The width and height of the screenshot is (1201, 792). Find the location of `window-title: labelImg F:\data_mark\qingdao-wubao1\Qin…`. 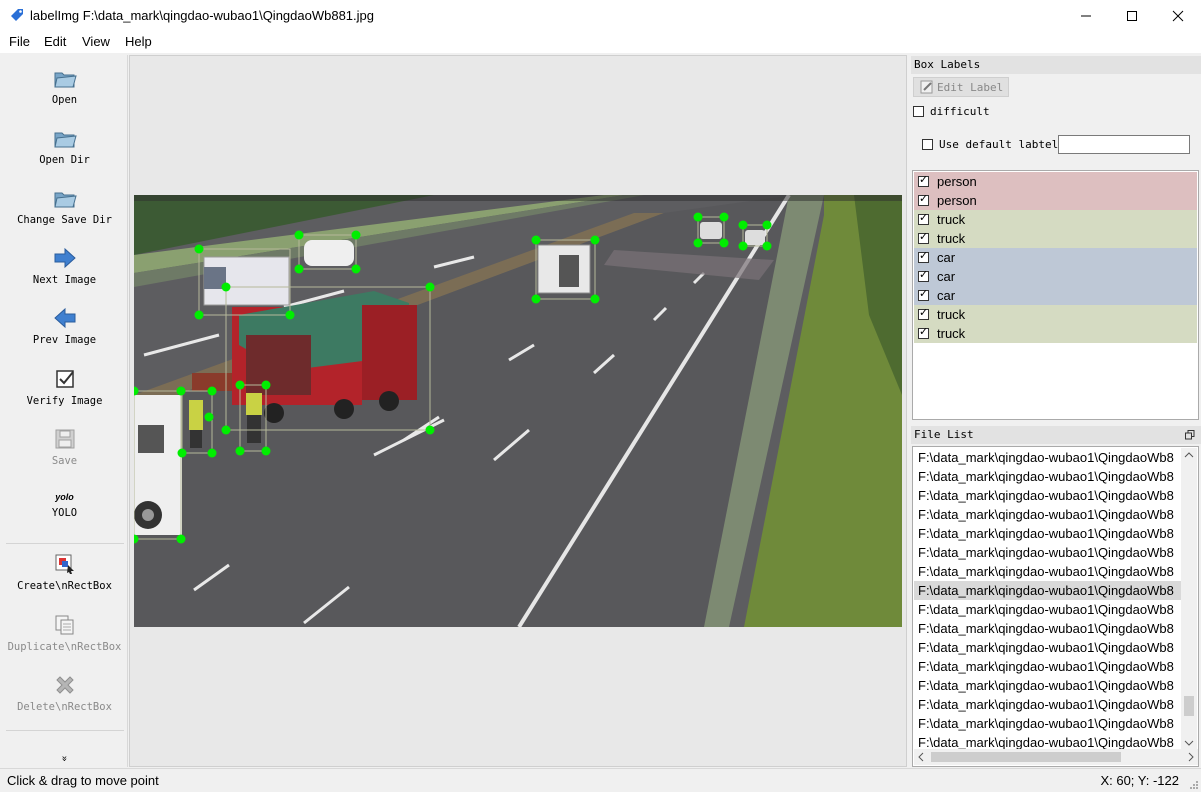

window-title: labelImg F:\data_mark\qingdao-wubao1\Qin… is located at coordinates (202, 15).